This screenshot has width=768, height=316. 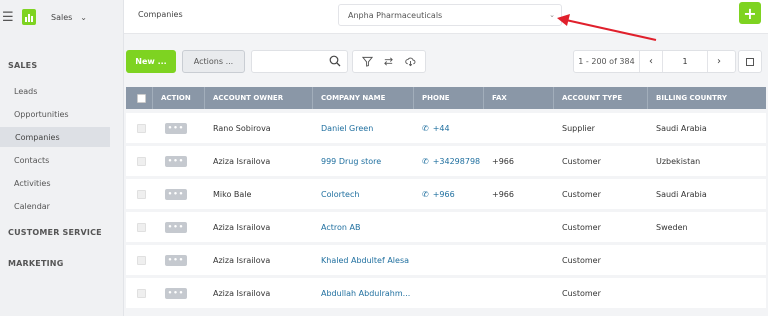 I want to click on top-bar: Companies Anpha Pharmaceuticals ⌄ +, so click(x=446, y=17).